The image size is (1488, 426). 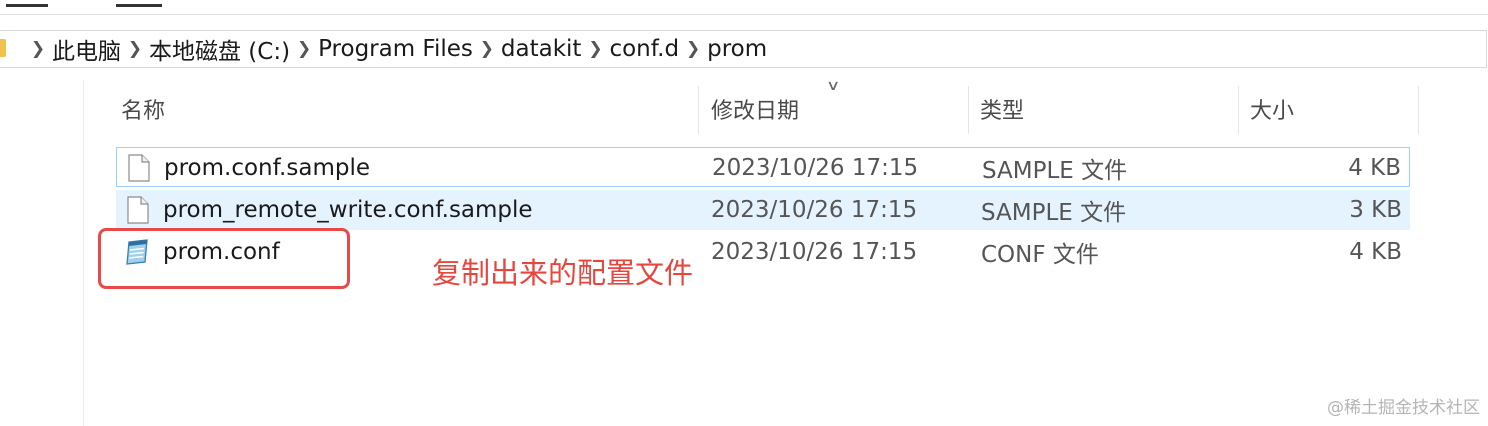 What do you see at coordinates (563, 273) in the screenshot?
I see `annotation-label: 复制出来的配置文件` at bounding box center [563, 273].